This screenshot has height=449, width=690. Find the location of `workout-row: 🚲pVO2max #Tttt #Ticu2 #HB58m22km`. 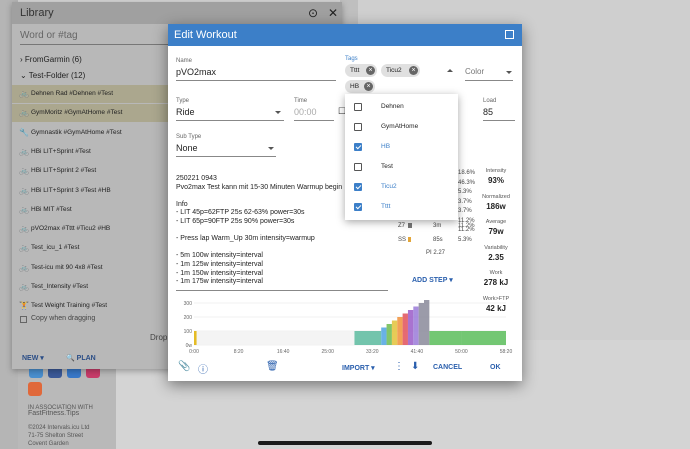

workout-row: 🚲pVO2max #Tttt #Ticu2 #HB58m22km is located at coordinates (99, 229).